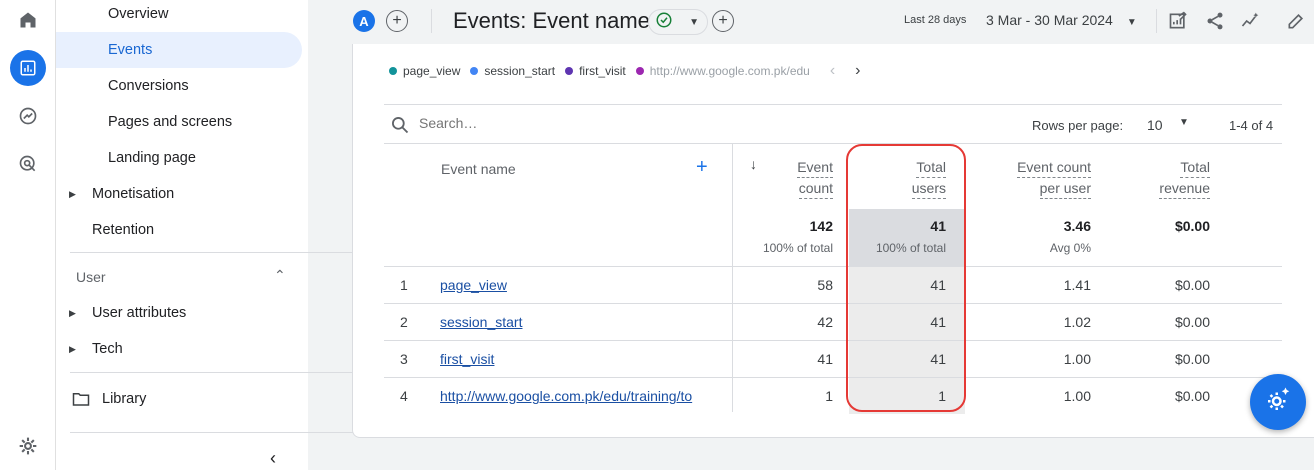 This screenshot has width=1314, height=470. What do you see at coordinates (1155, 125) in the screenshot?
I see `rows-per-page-select: 10` at bounding box center [1155, 125].